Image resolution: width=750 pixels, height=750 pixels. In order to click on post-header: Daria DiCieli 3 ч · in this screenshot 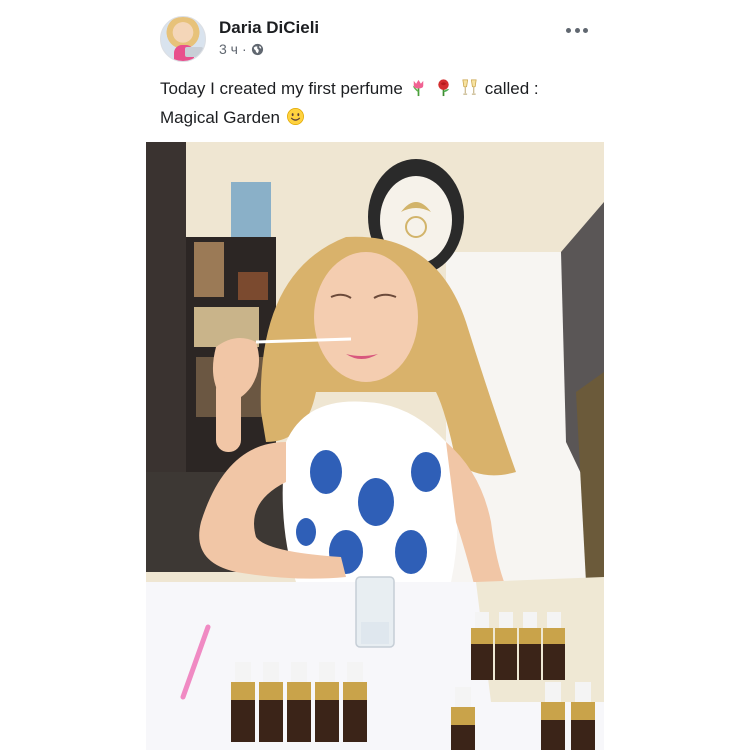, I will do `click(380, 39)`.